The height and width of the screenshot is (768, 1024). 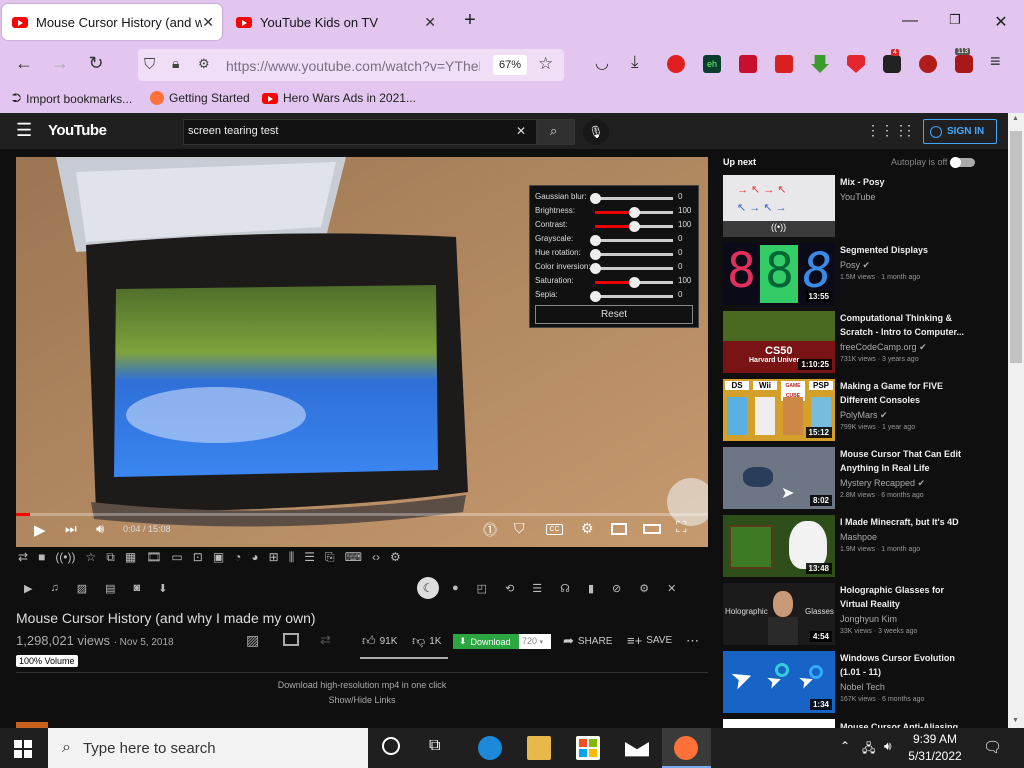 I want to click on menu-icon: ≡, so click(x=995, y=61).